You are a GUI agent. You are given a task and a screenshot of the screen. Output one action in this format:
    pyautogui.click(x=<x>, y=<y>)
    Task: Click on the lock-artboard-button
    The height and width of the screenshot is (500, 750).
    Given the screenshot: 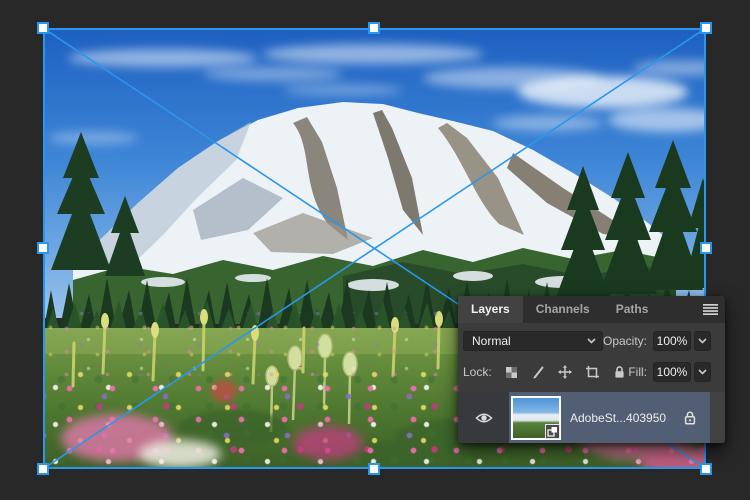 What is the action you would take?
    pyautogui.click(x=592, y=372)
    